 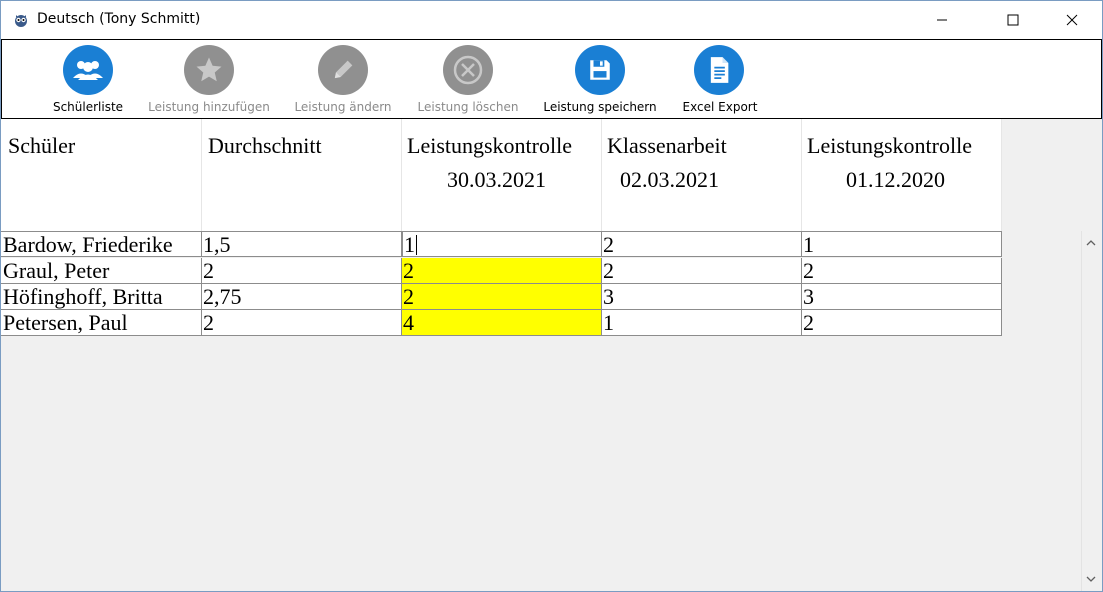 What do you see at coordinates (209, 107) in the screenshot?
I see `leistung-hinzufuegen-label: Leistung hinzufügen` at bounding box center [209, 107].